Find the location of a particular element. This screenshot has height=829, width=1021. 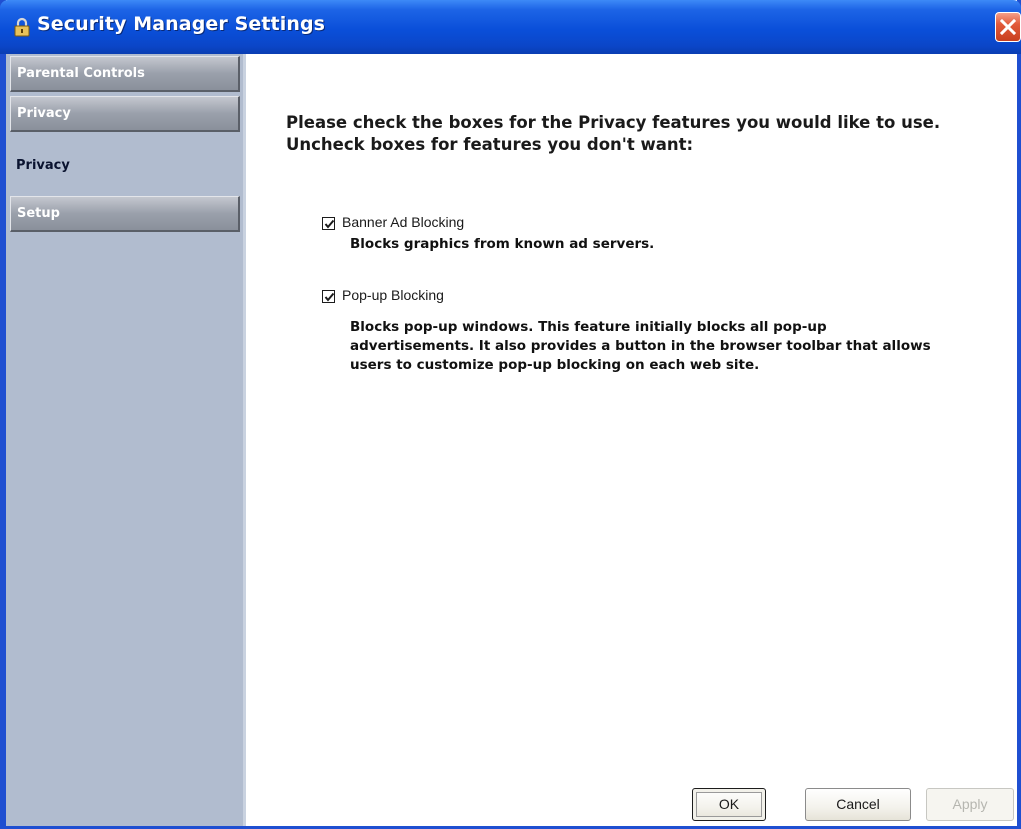

popup-blocking-checkbox is located at coordinates (328, 296).